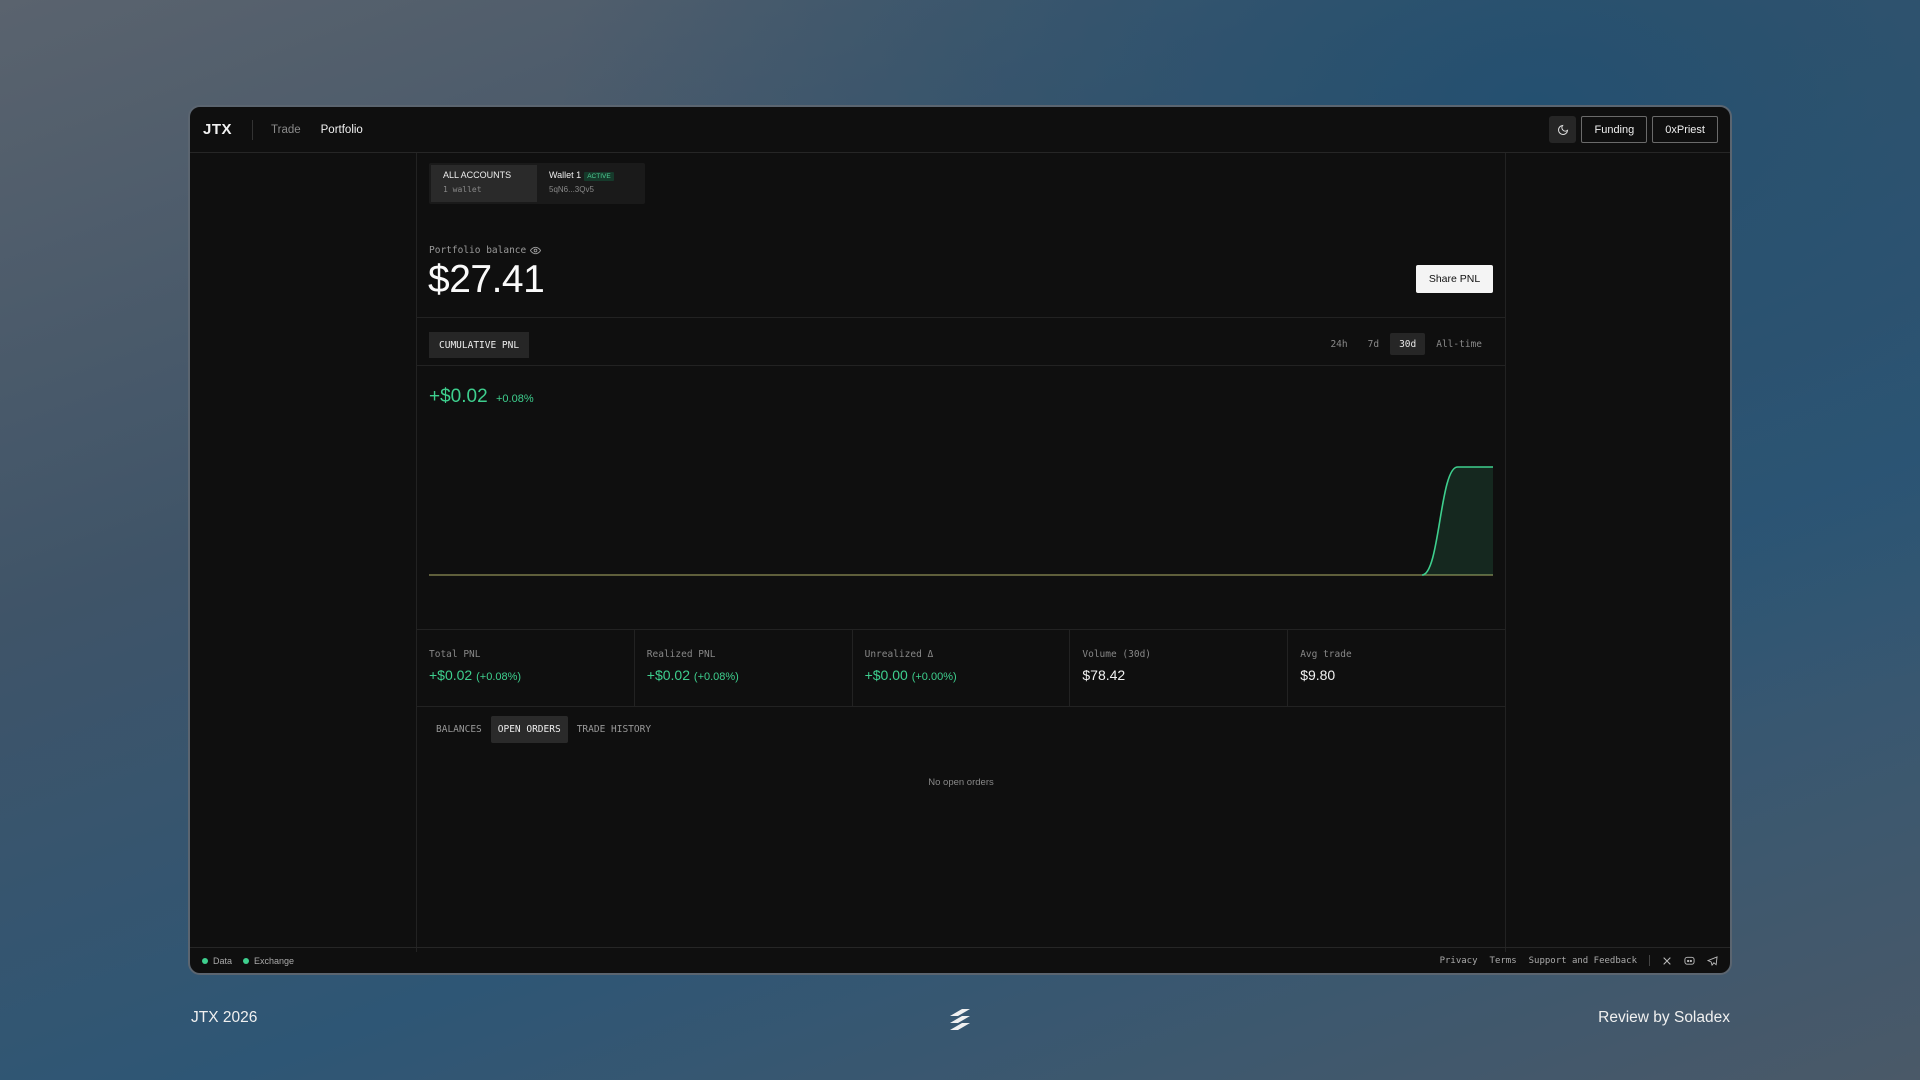 Image resolution: width=1920 pixels, height=1080 pixels. What do you see at coordinates (224, 1017) in the screenshot?
I see `page-footer-copyright: JTX 2026` at bounding box center [224, 1017].